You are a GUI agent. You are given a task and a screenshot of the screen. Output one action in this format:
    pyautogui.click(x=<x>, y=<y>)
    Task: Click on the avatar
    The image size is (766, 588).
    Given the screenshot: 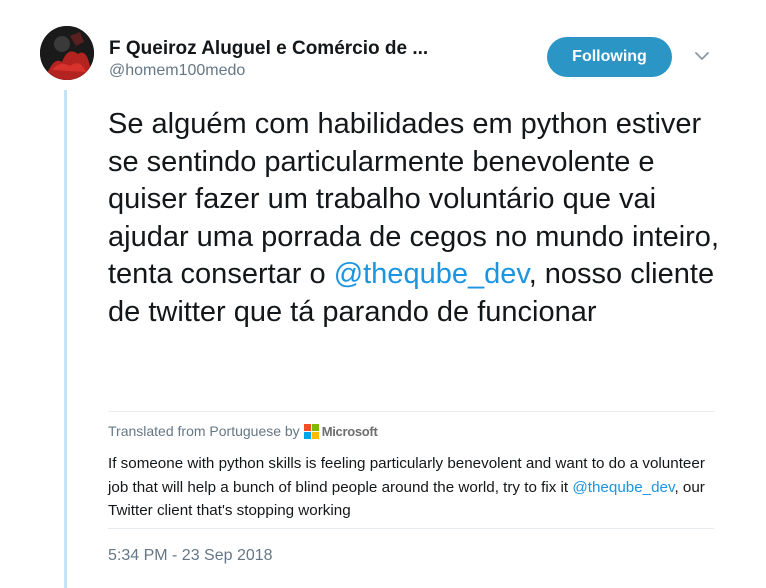 What is the action you would take?
    pyautogui.click(x=67, y=53)
    